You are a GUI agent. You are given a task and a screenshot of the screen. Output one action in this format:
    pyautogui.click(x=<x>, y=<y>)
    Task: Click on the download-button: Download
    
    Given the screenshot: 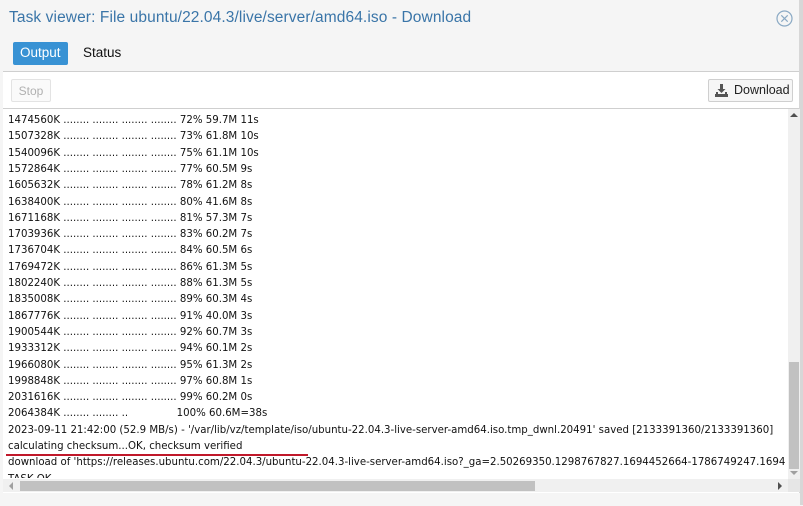 What is the action you would take?
    pyautogui.click(x=750, y=90)
    